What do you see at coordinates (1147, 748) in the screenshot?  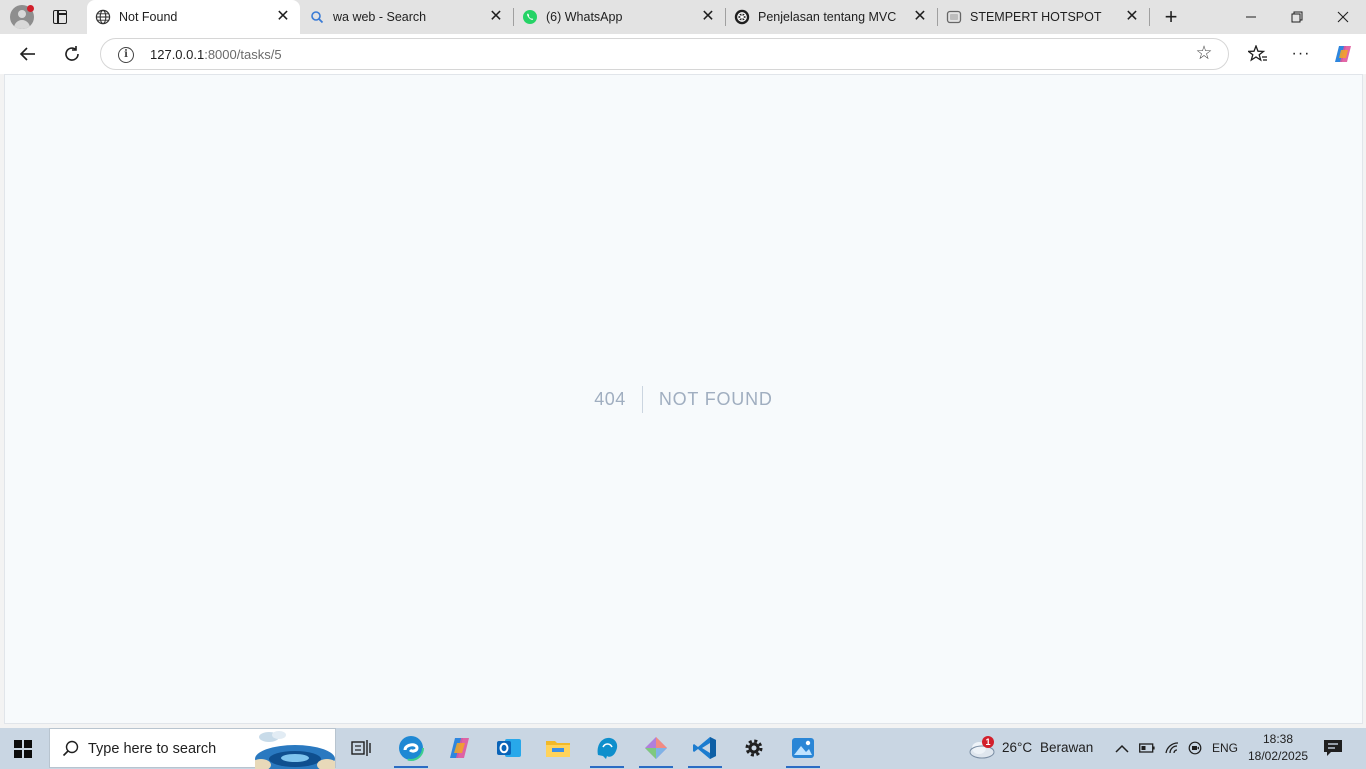 I see `battery-icon` at bounding box center [1147, 748].